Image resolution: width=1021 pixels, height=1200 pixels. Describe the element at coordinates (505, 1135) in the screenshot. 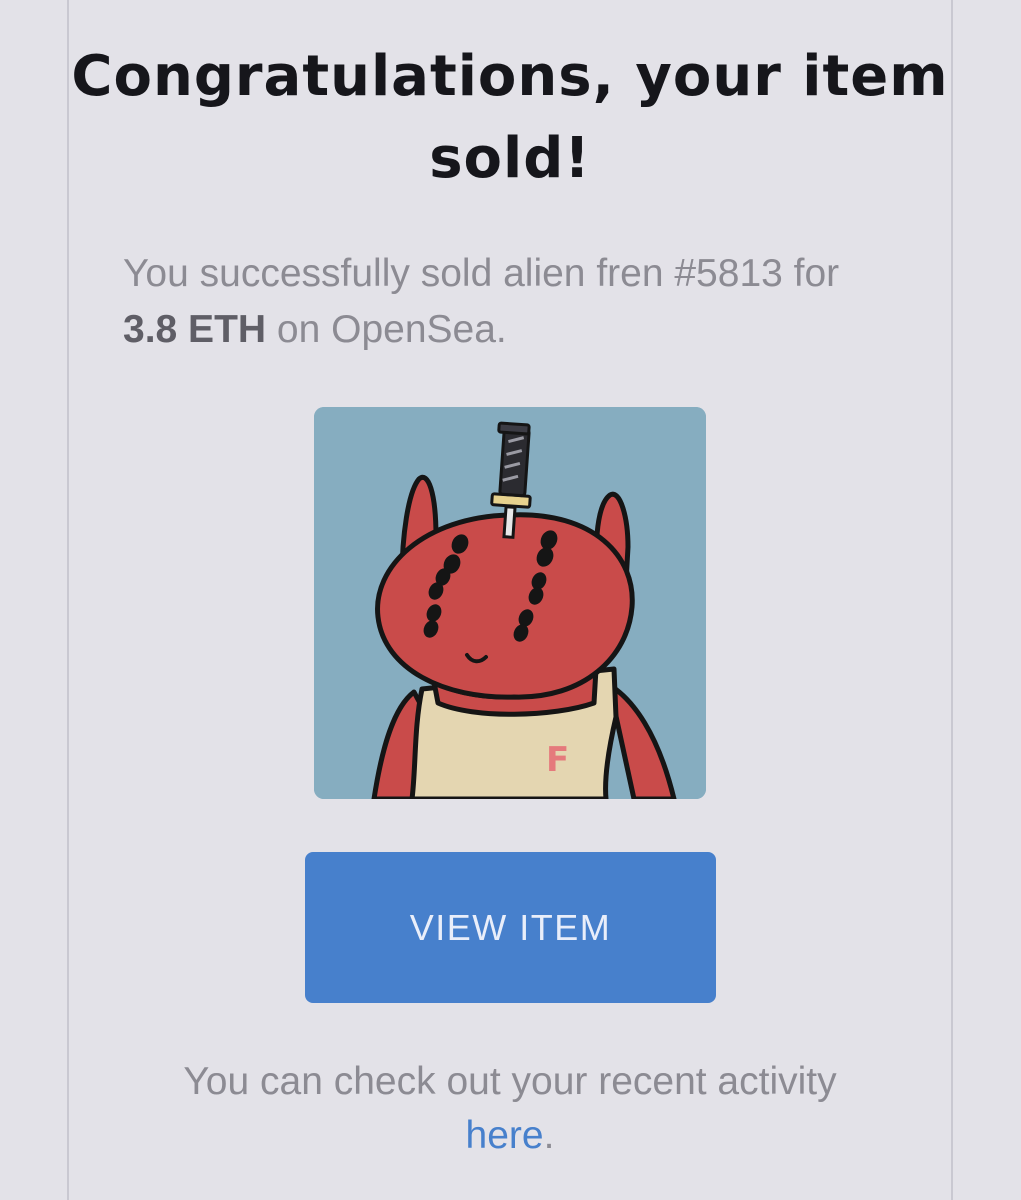

I see `recent-activity-link: here` at that location.